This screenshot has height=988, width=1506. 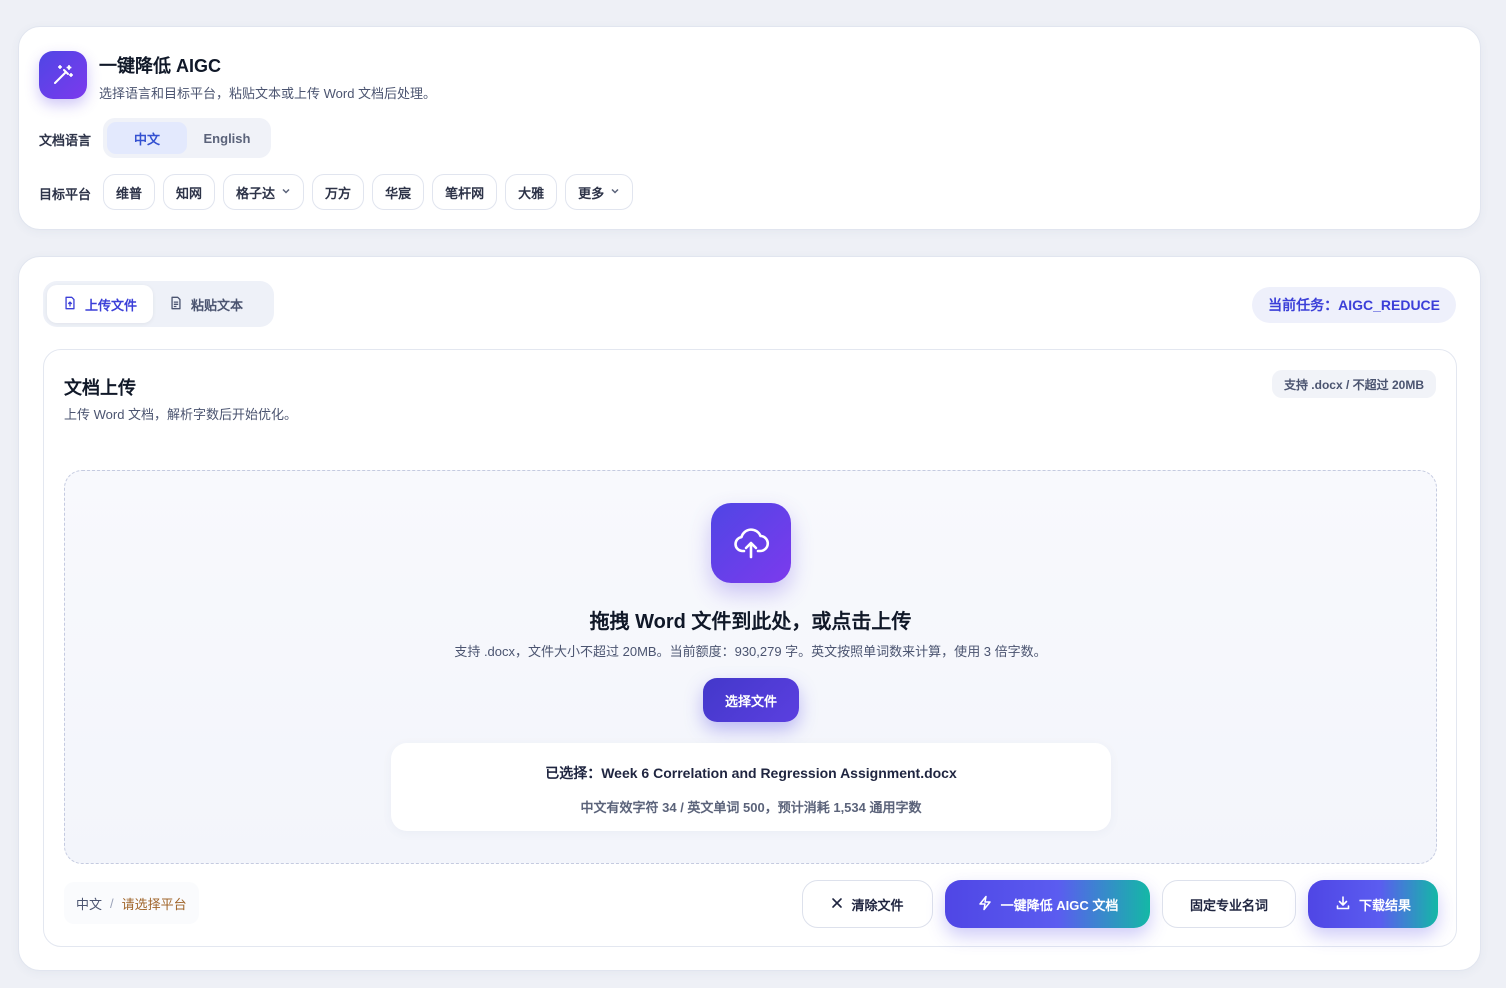 What do you see at coordinates (65, 194) in the screenshot?
I see `platform-label: 目标平台` at bounding box center [65, 194].